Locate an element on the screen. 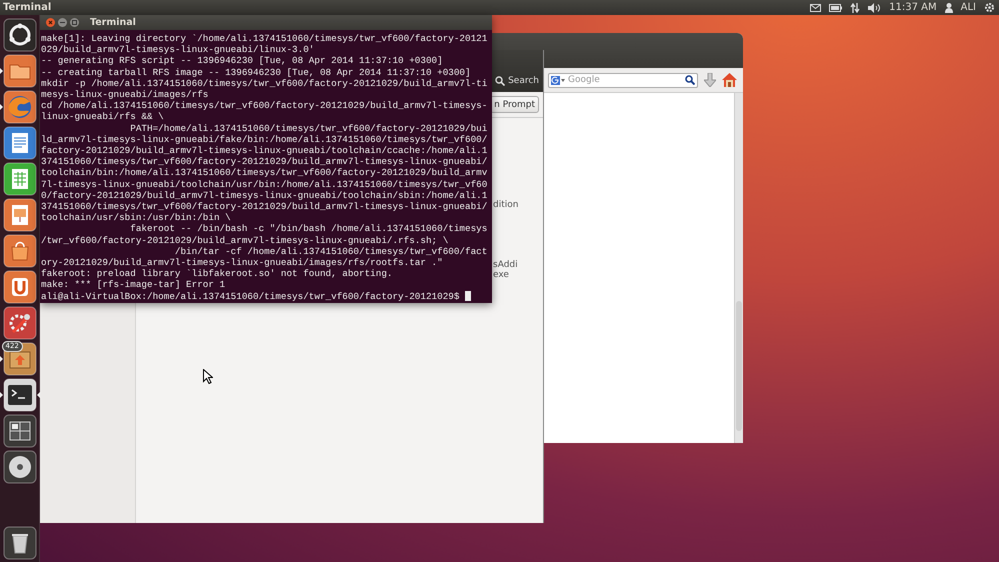 The image size is (999, 562). terminal-line: 7l-timesys-linux-gnueabi/toolchain/usr/bin:/home/ali.1374151060/timesys/twr_vf60 is located at coordinates (264, 184).